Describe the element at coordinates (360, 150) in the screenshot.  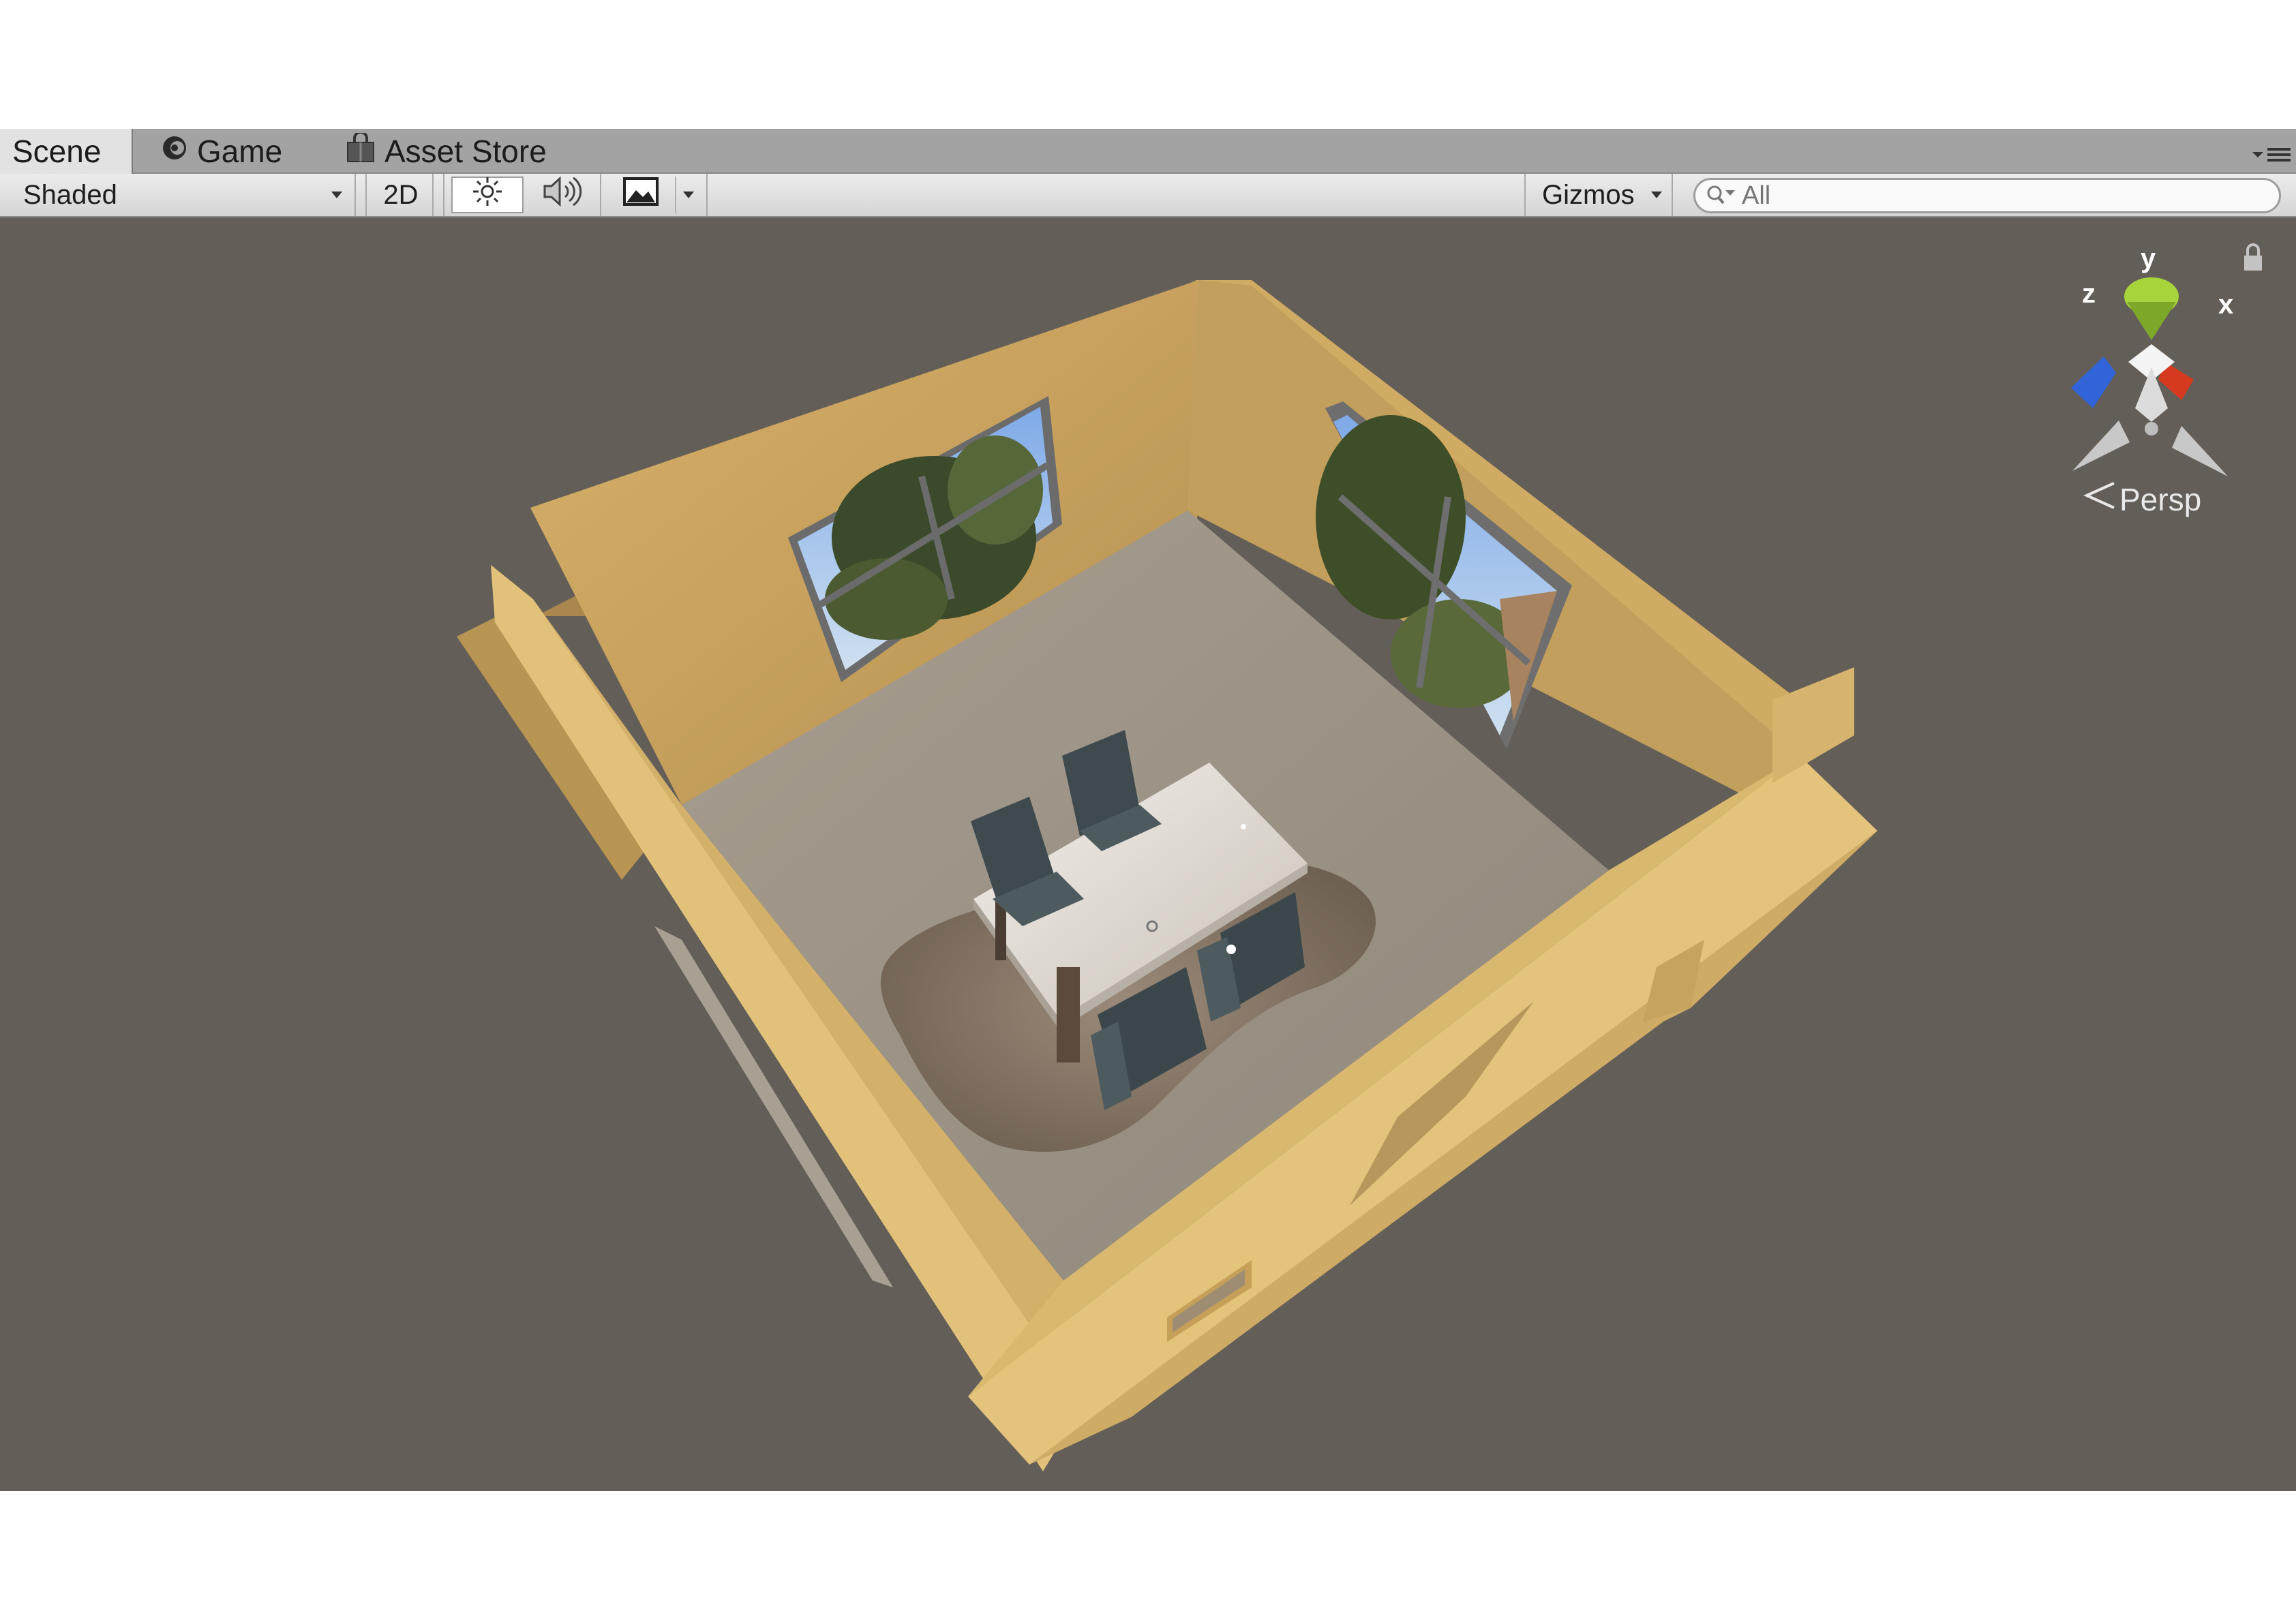
I see `shopping-bag-icon` at that location.